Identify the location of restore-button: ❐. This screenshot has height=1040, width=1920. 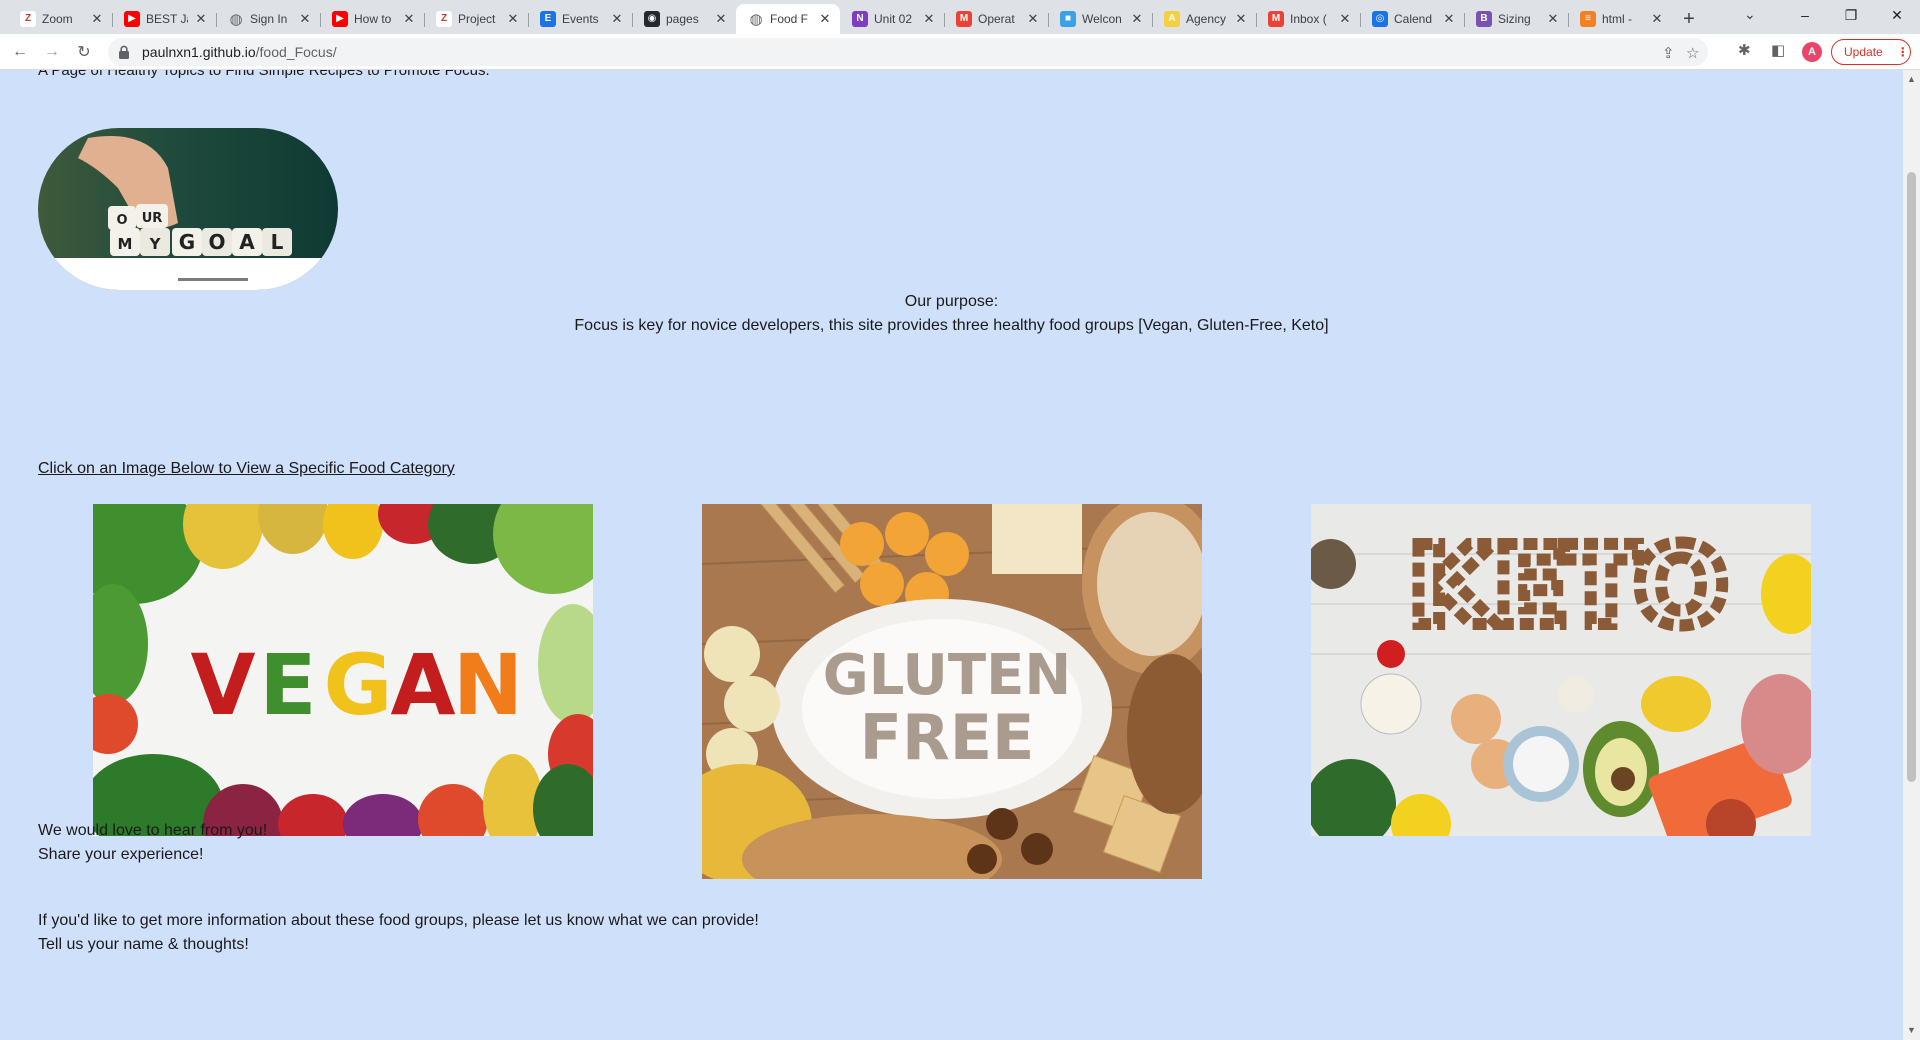
(1851, 15).